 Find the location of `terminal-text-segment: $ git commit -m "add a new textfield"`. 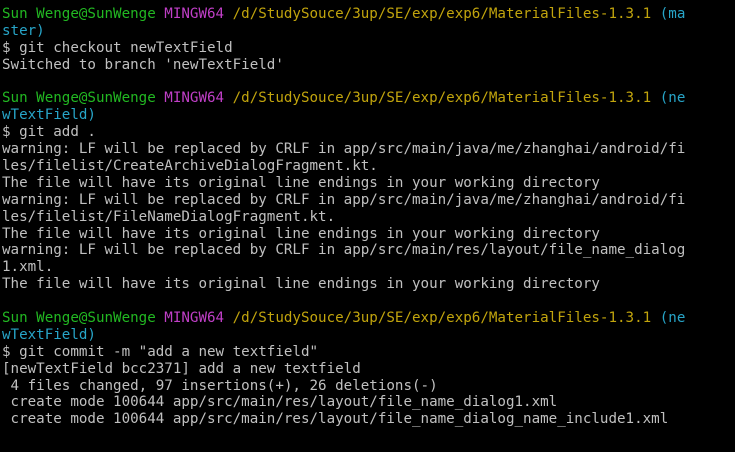

terminal-text-segment: $ git commit -m "add a new textfield" is located at coordinates (160, 351).